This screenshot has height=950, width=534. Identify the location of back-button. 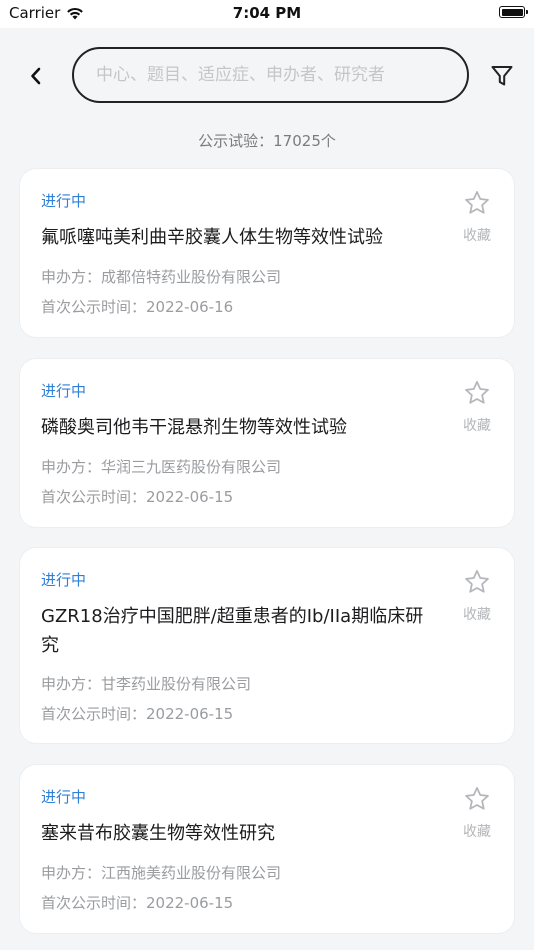
(36, 76).